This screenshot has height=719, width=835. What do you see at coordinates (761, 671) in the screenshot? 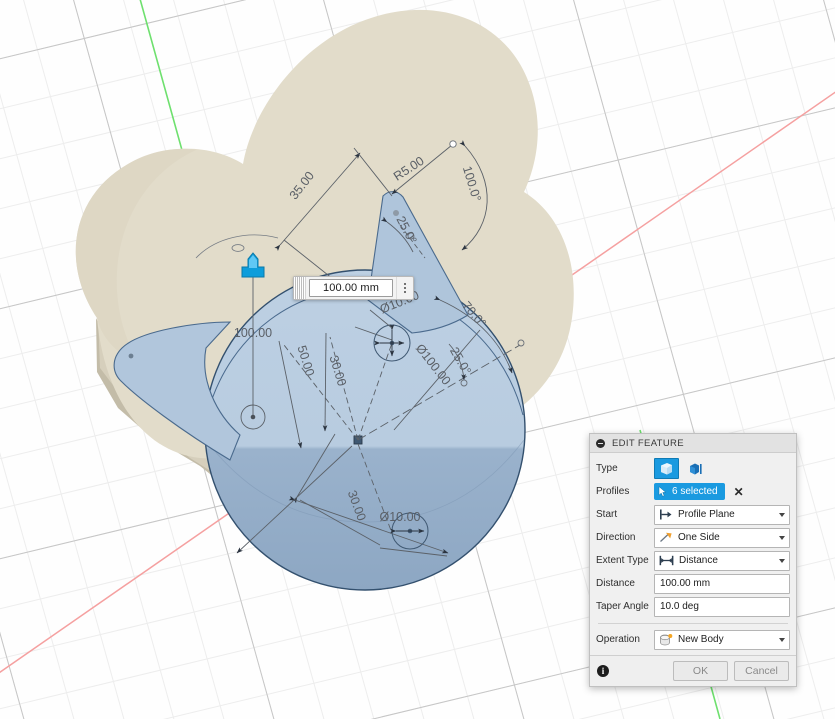
I see `cancel-button: Cancel` at bounding box center [761, 671].